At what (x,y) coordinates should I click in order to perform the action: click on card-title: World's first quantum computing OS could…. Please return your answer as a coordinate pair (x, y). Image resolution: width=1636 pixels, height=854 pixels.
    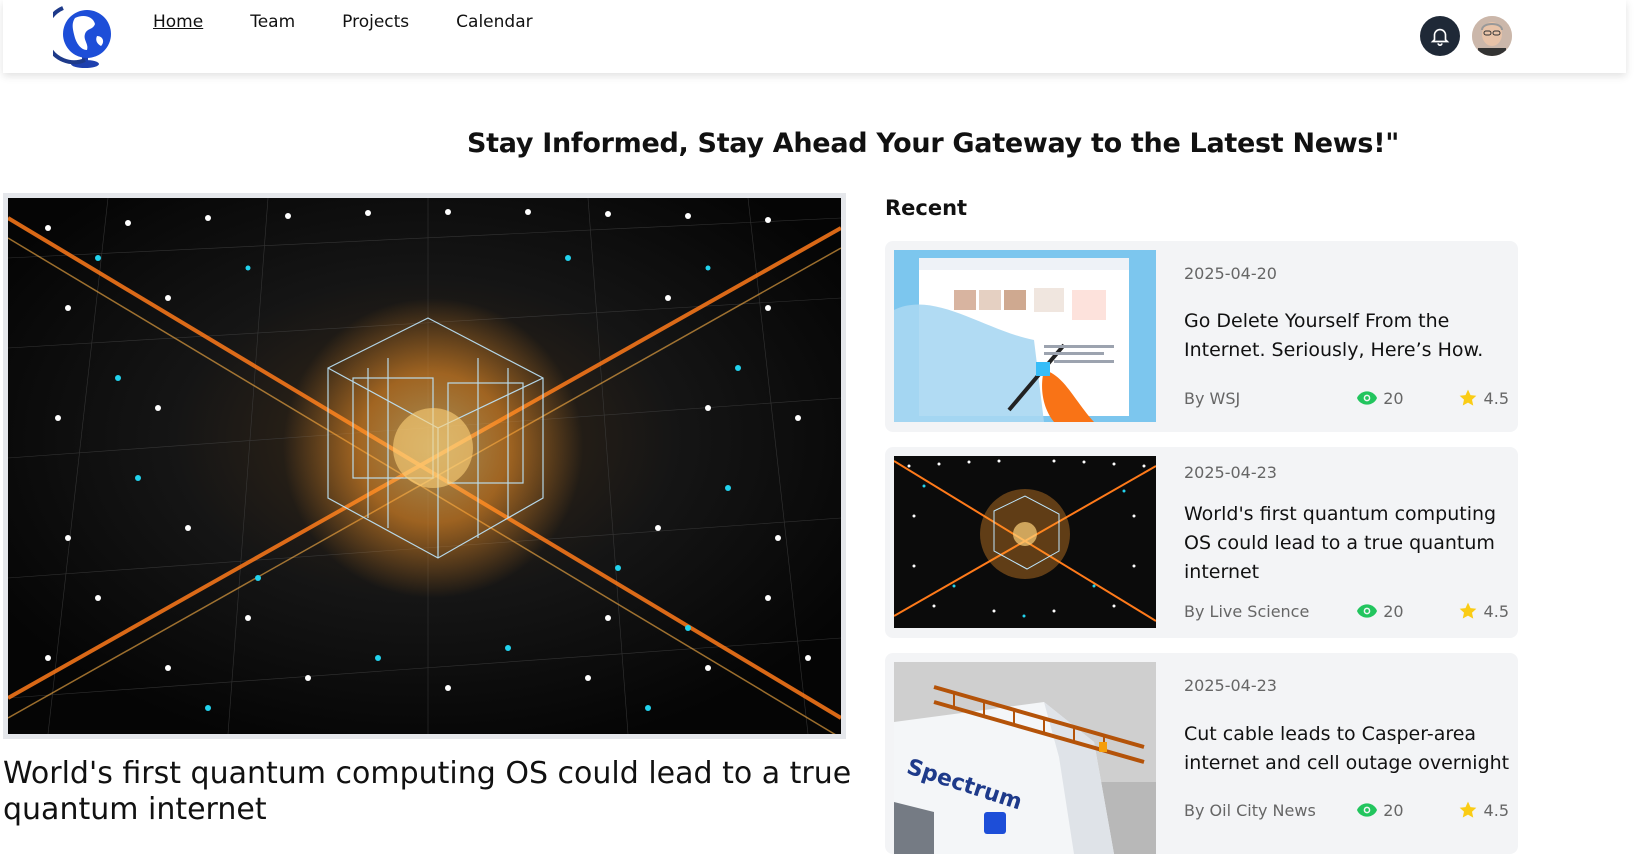
    Looking at the image, I should click on (1349, 543).